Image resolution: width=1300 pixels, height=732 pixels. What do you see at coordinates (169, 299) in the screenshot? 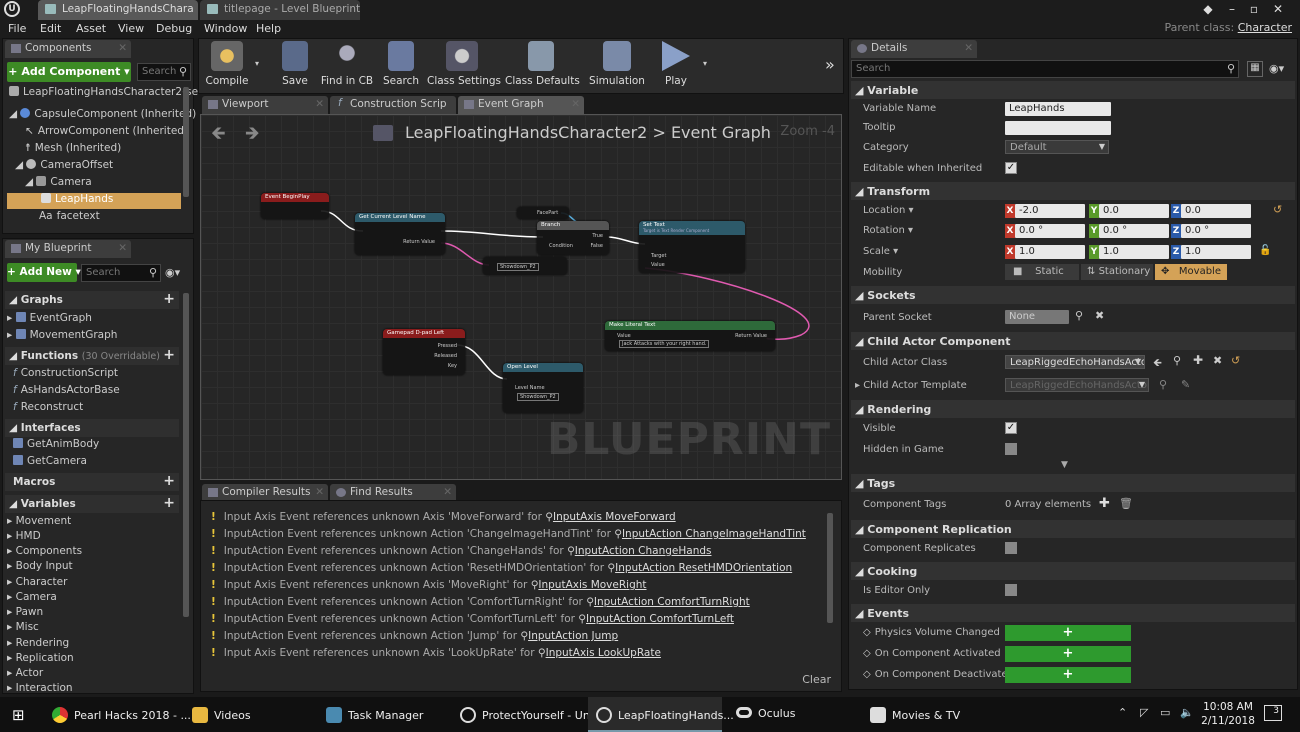
I see `add-graph-button: +` at bounding box center [169, 299].